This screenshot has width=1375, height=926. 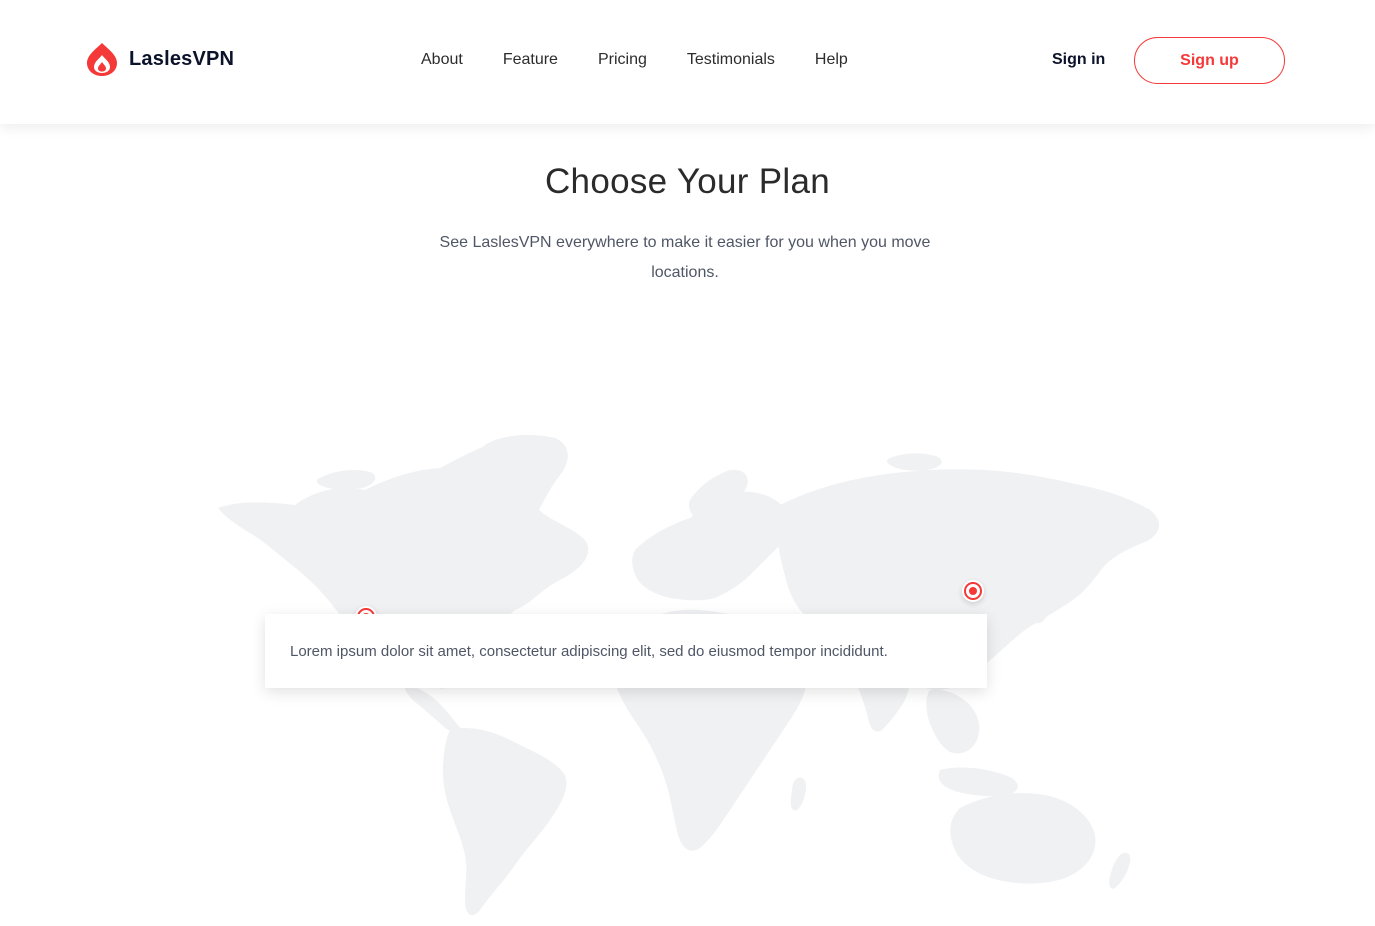 I want to click on map-indonesia, so click(x=978, y=782).